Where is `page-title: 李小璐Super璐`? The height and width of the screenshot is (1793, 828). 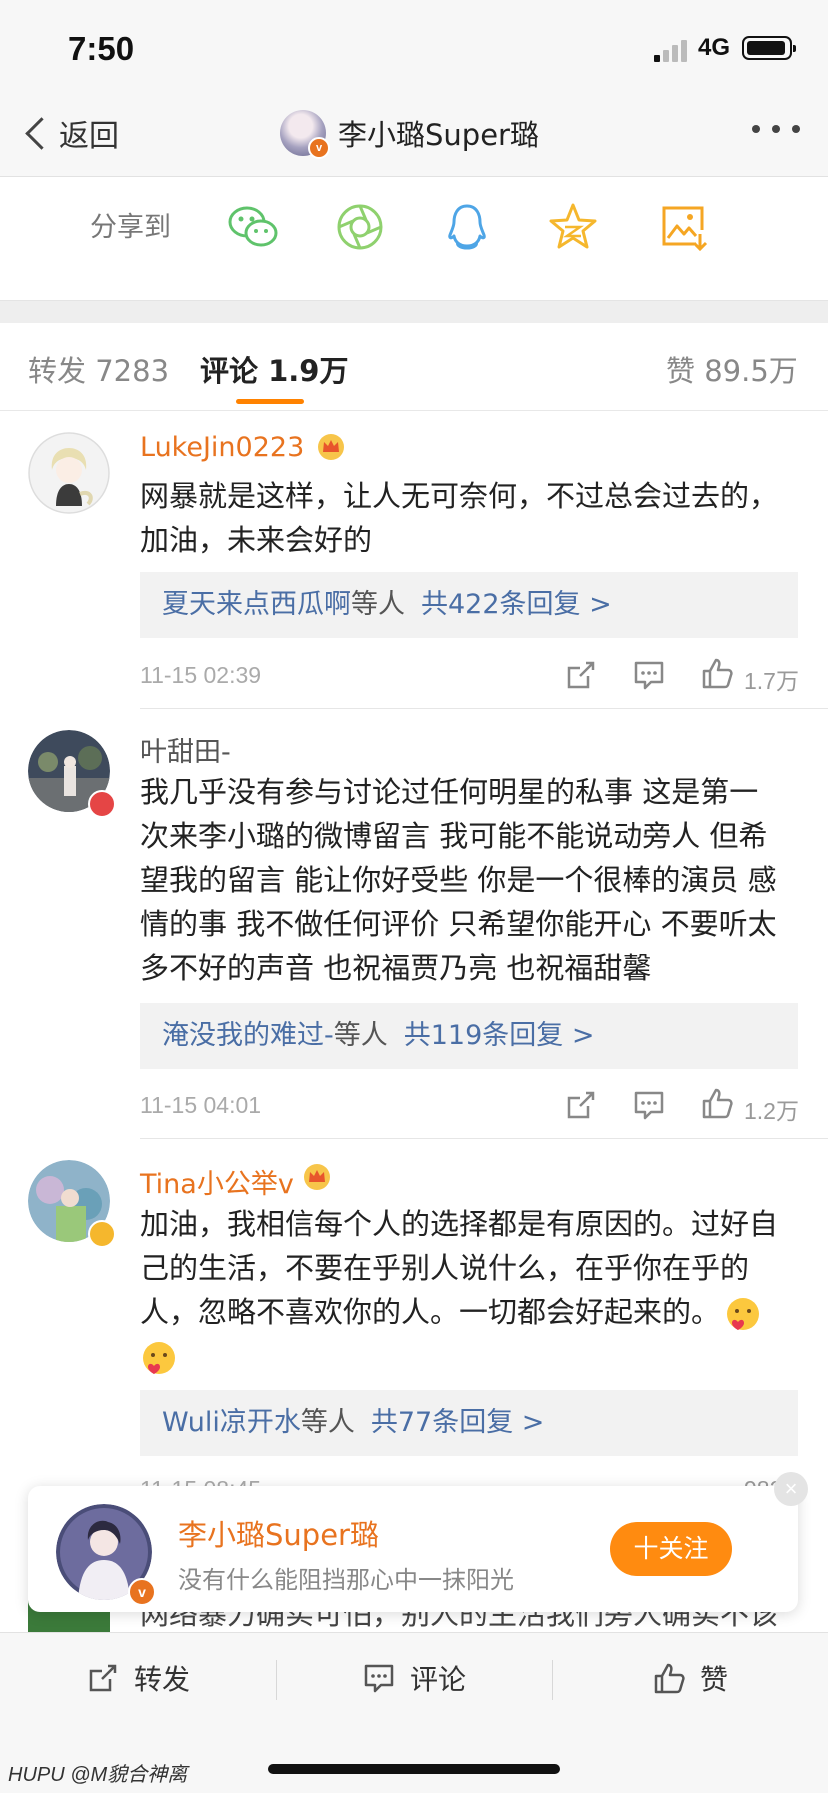 page-title: 李小璐Super璐 is located at coordinates (438, 135).